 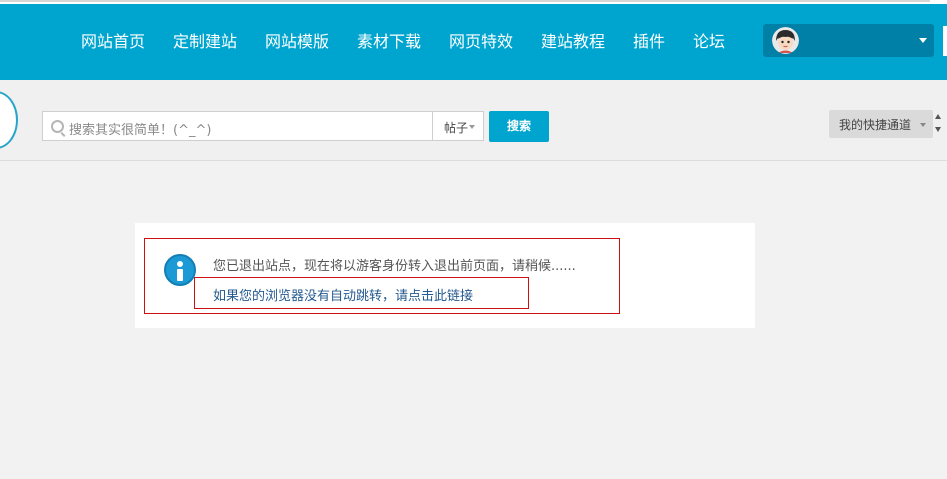 I want to click on search-input: 搜索其实很简单！(^_^), so click(x=237, y=126).